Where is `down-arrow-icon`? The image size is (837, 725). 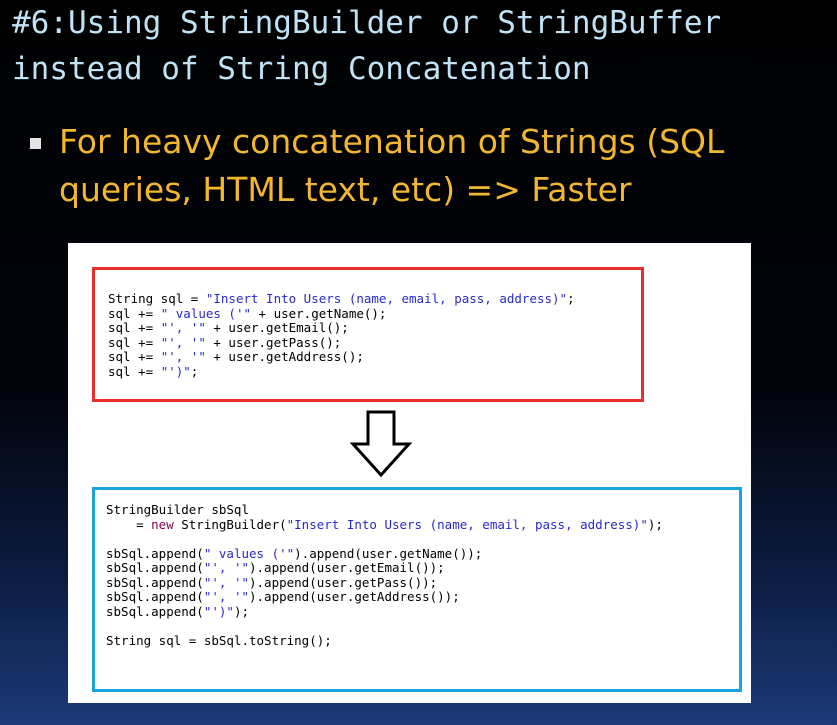 down-arrow-icon is located at coordinates (381, 444).